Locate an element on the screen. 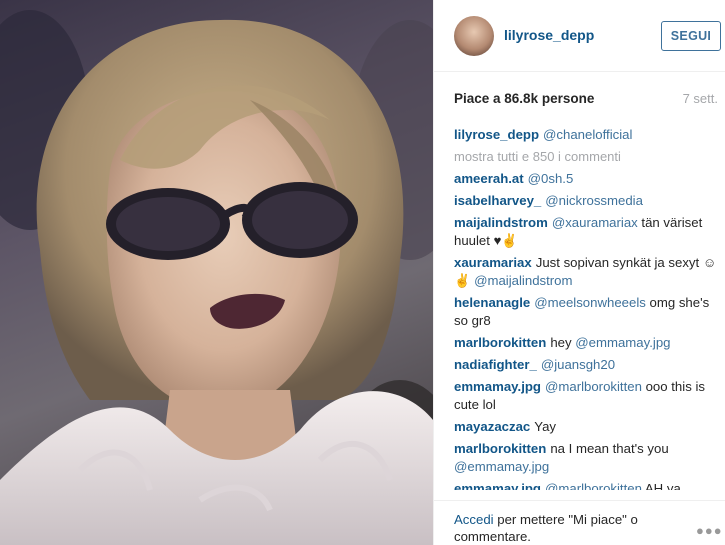  comment-text: @juansgh20 is located at coordinates (578, 364).